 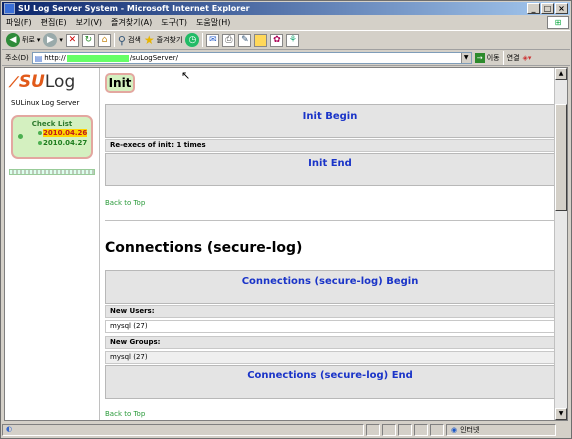 I want to click on star-icon: ★, so click(x=149, y=40).